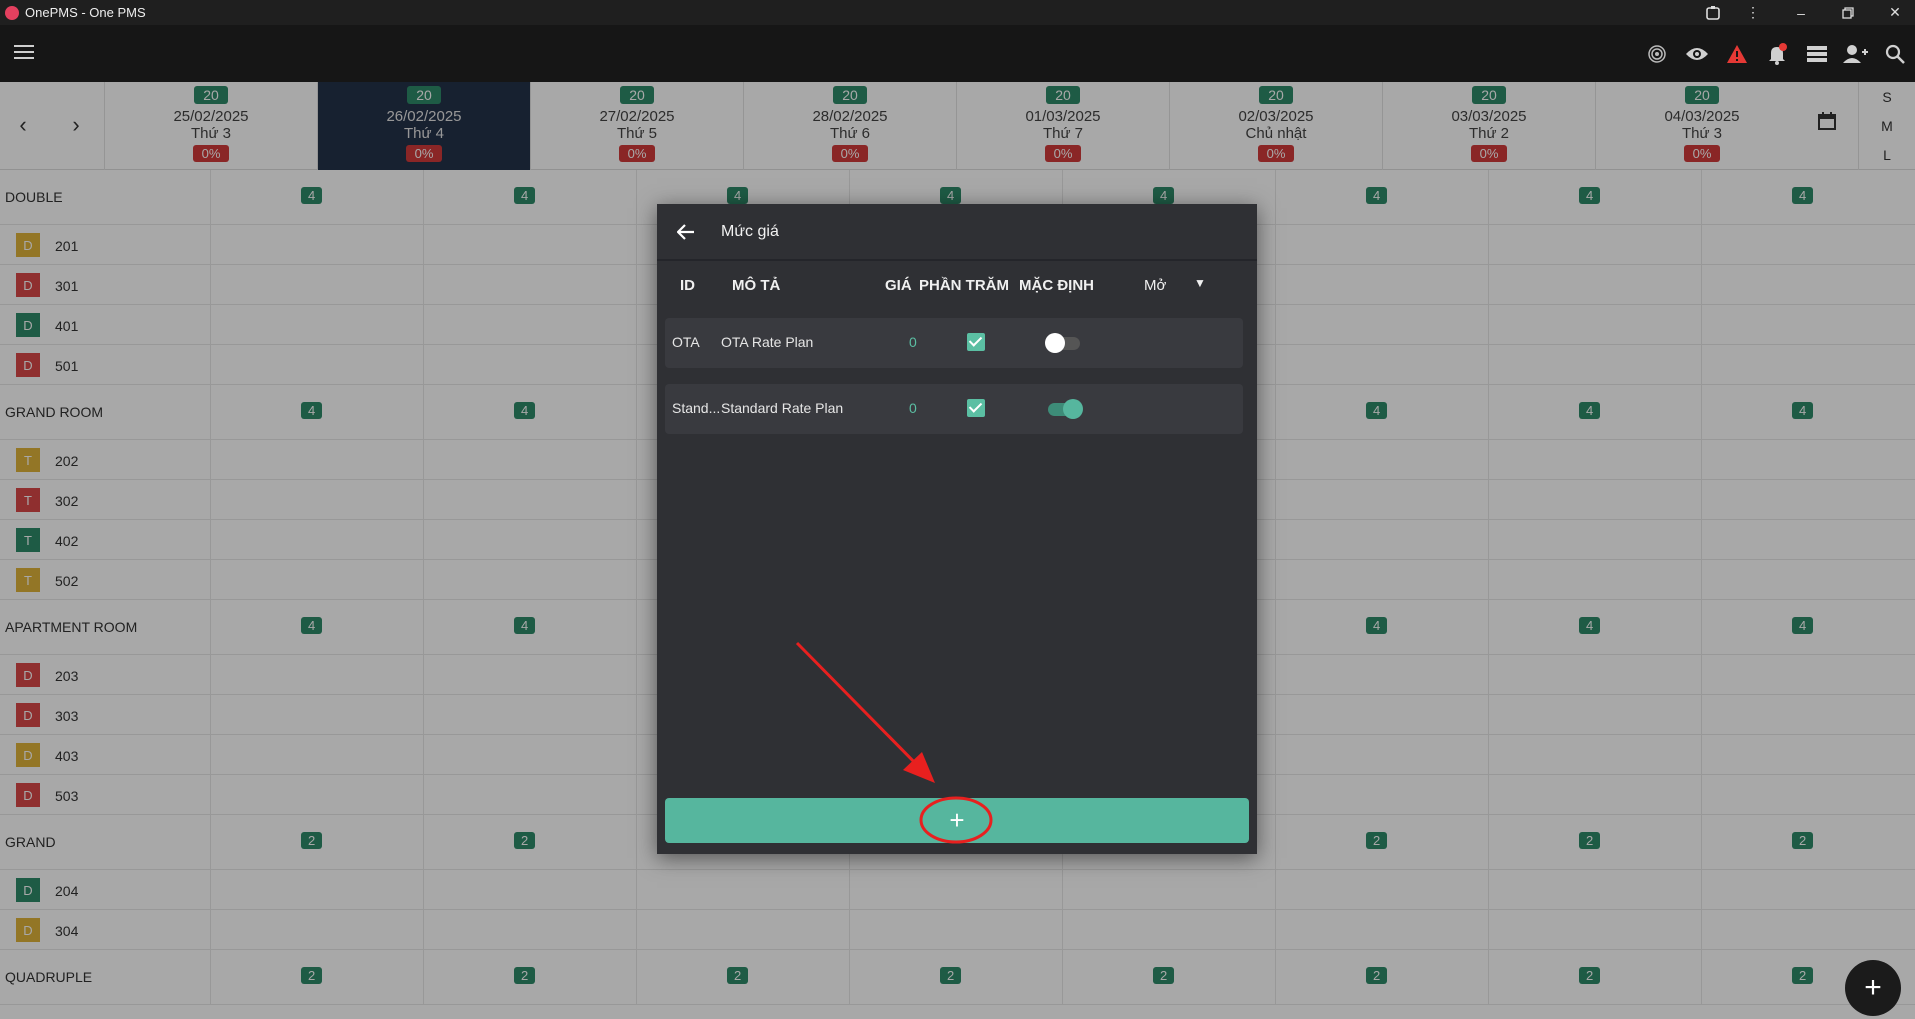 This screenshot has height=1019, width=1915. I want to click on add-fab-button: +, so click(1873, 988).